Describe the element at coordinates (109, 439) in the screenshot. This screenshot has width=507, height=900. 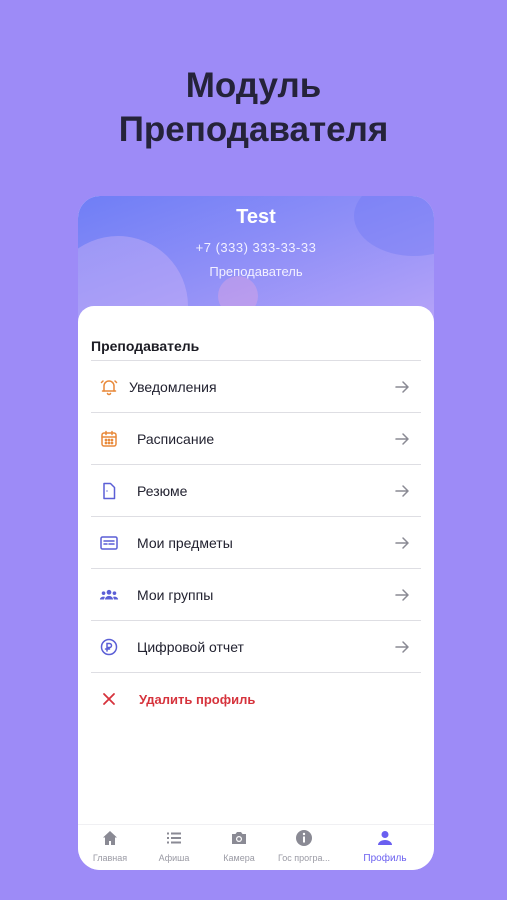
I see `calendar-icon` at that location.